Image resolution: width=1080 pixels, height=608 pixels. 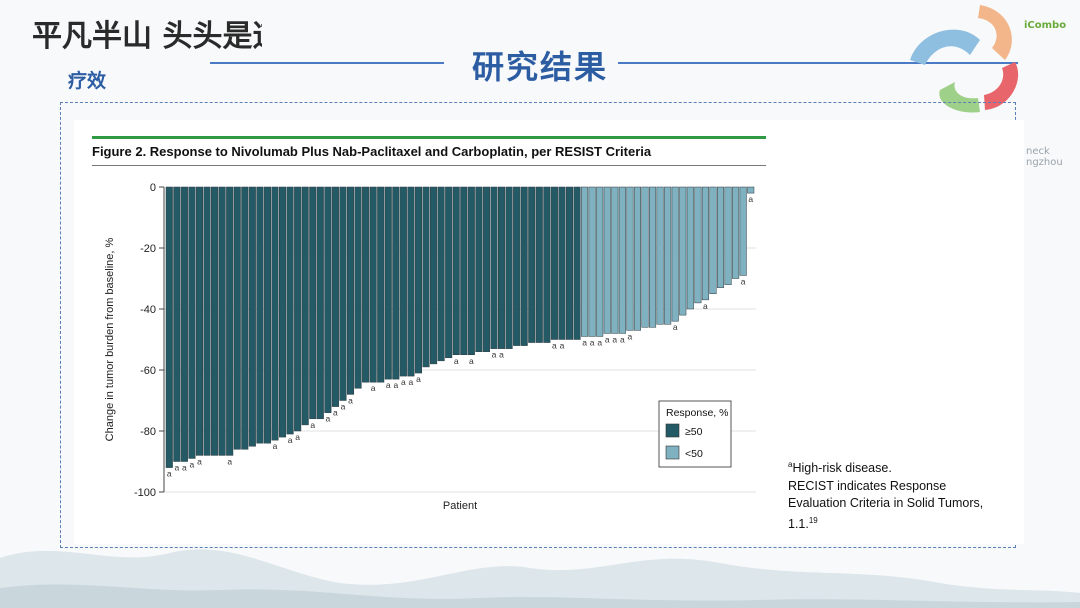 I want to click on side-text-line-1: neck, so click(x=1038, y=151).